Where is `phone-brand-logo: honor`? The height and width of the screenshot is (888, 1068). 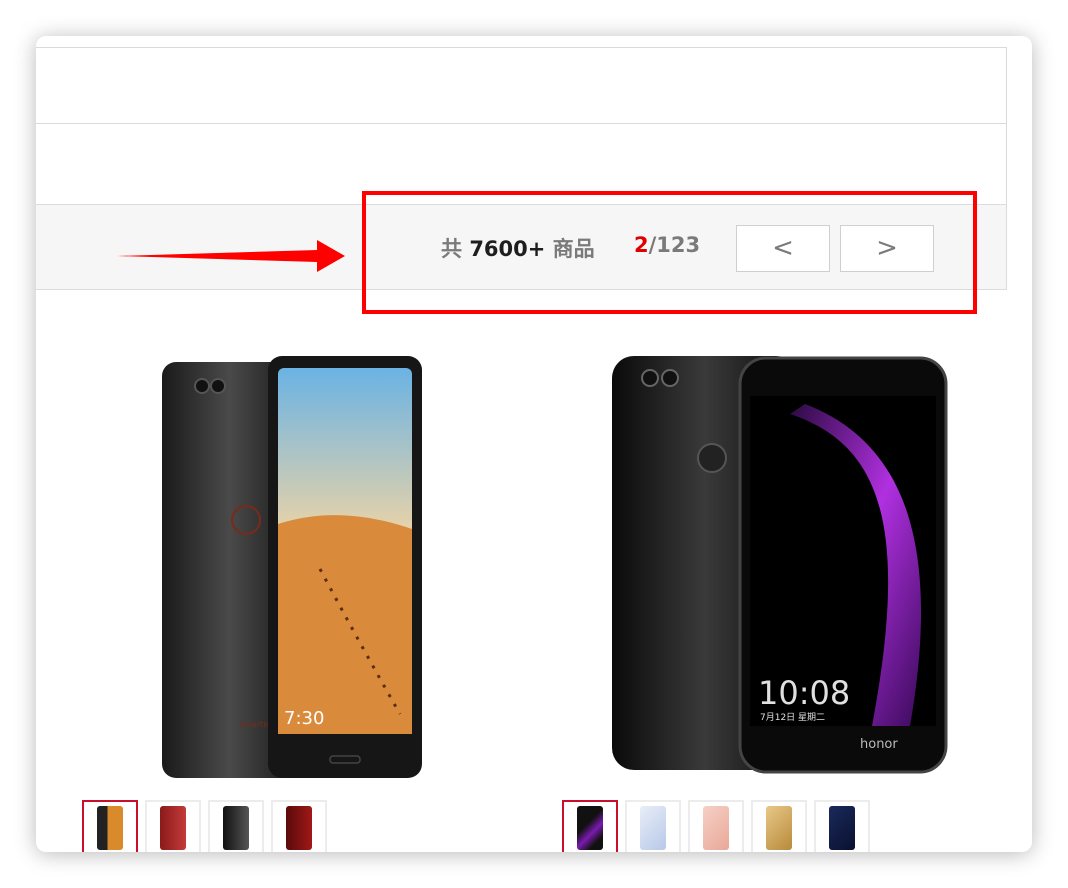 phone-brand-logo: honor is located at coordinates (879, 744).